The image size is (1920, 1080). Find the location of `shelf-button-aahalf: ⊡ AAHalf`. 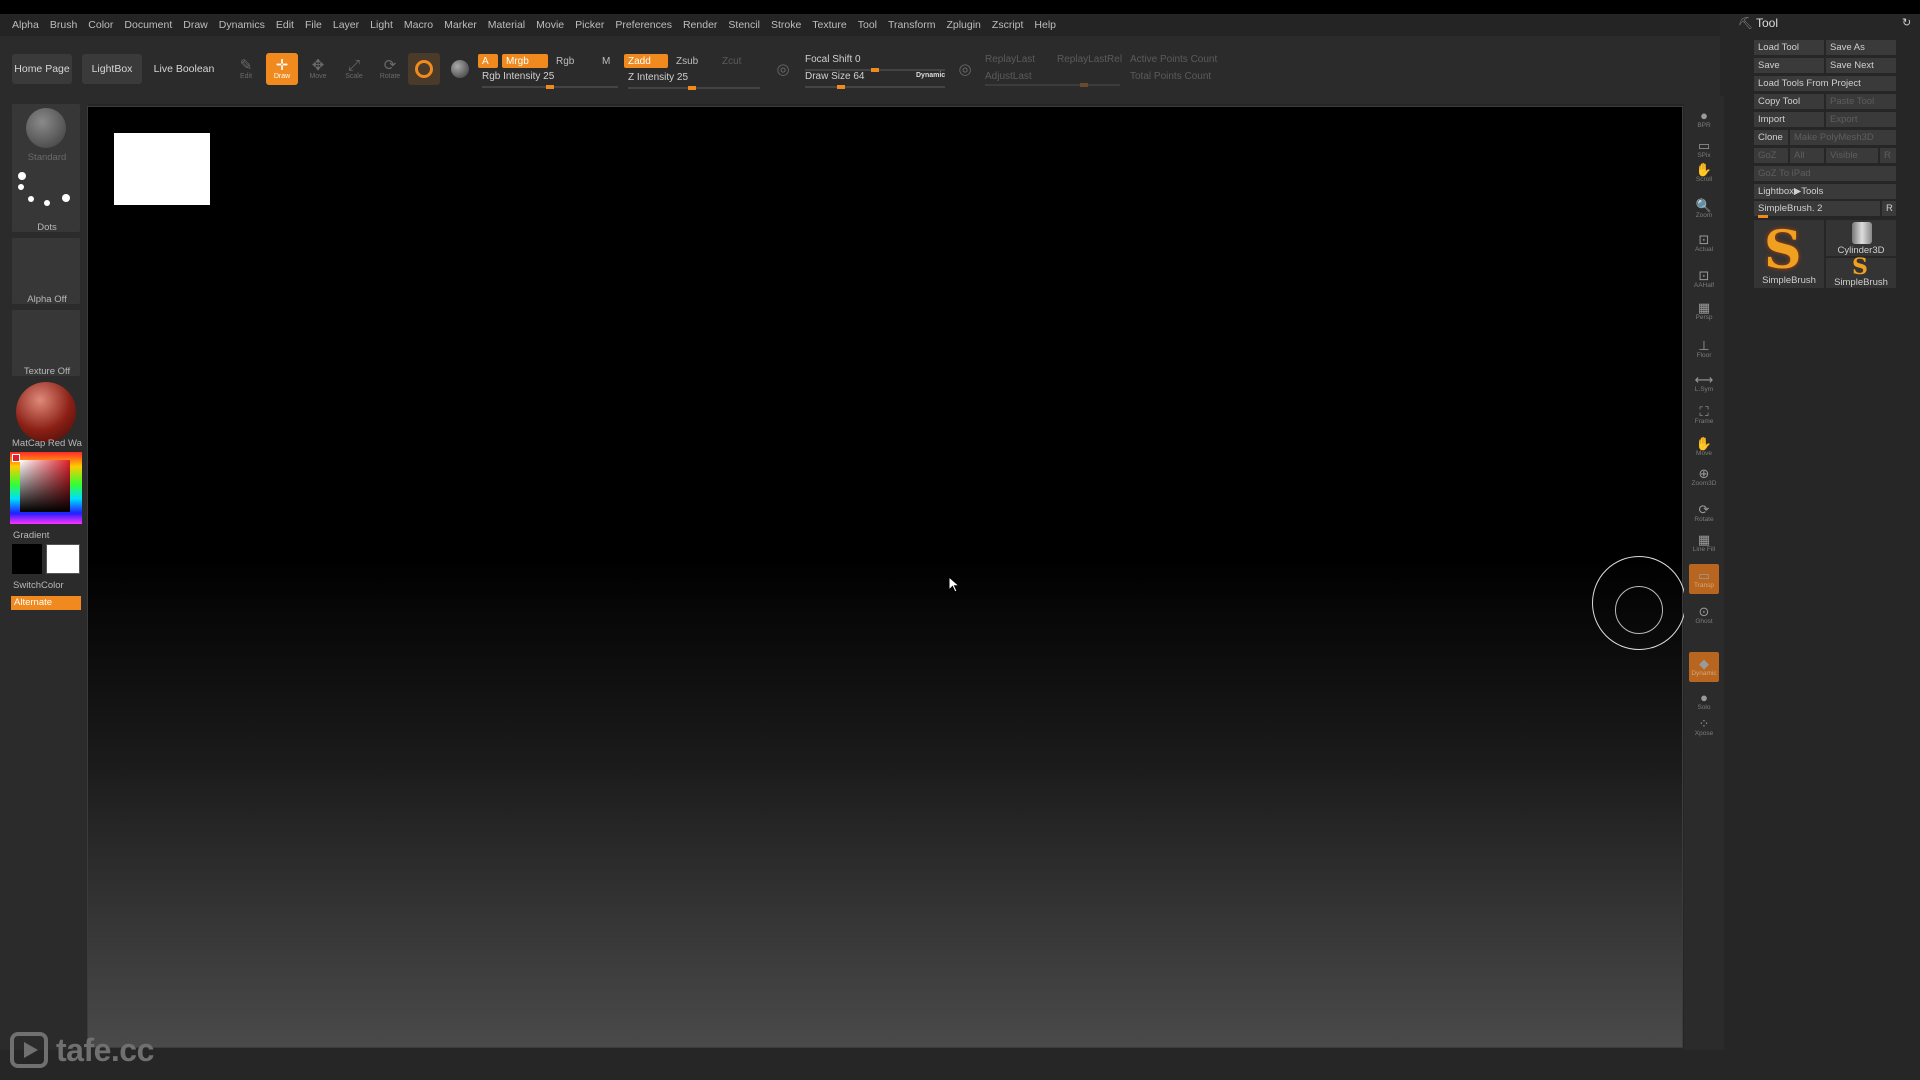

shelf-button-aahalf: ⊡ AAHalf is located at coordinates (1704, 279).